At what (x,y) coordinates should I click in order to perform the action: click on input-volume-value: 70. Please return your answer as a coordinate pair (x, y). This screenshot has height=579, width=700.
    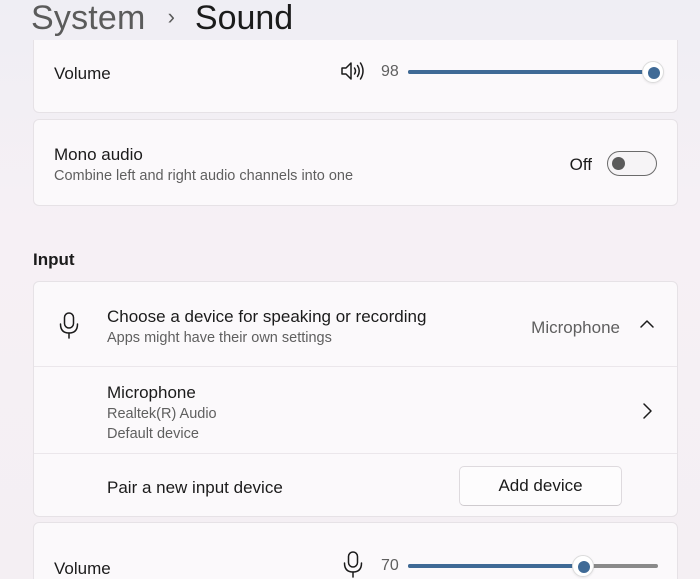
    Looking at the image, I should click on (390, 565).